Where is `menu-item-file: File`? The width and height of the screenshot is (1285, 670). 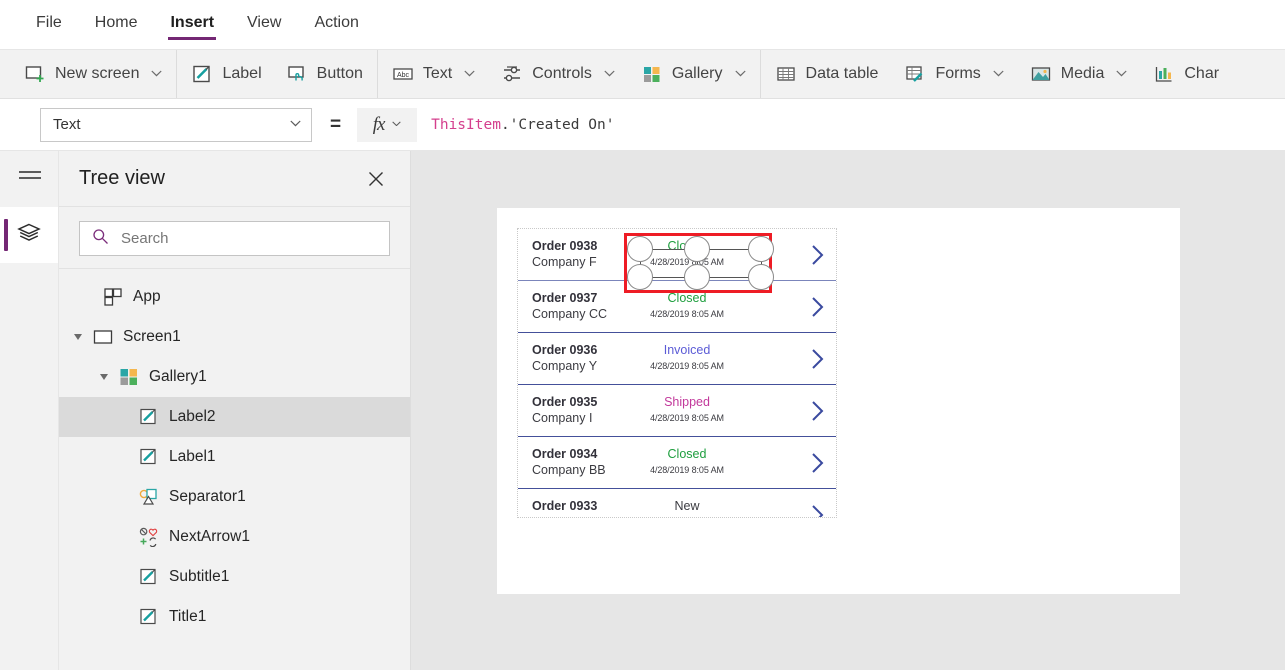 menu-item-file: File is located at coordinates (49, 25).